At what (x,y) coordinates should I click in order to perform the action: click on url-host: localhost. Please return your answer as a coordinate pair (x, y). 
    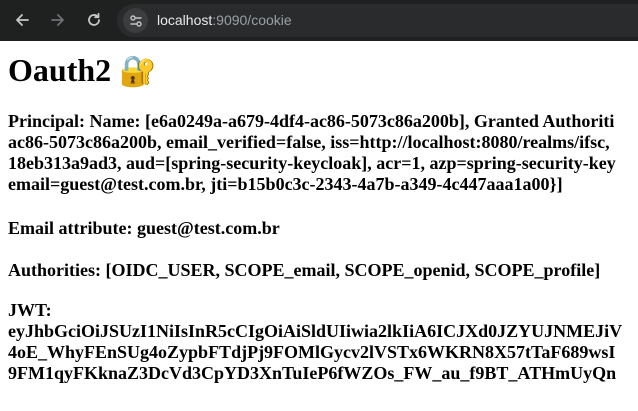
    Looking at the image, I should click on (185, 20).